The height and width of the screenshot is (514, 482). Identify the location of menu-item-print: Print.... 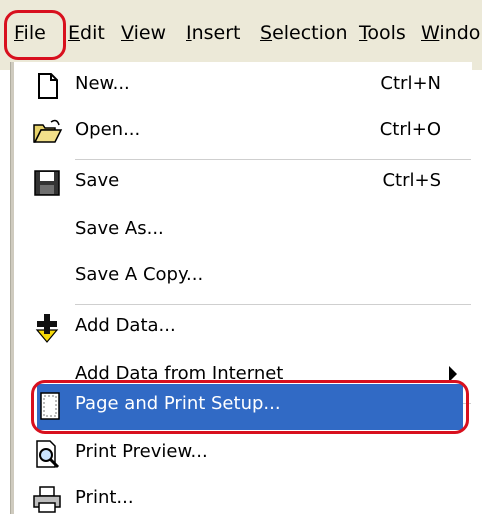
(241, 496).